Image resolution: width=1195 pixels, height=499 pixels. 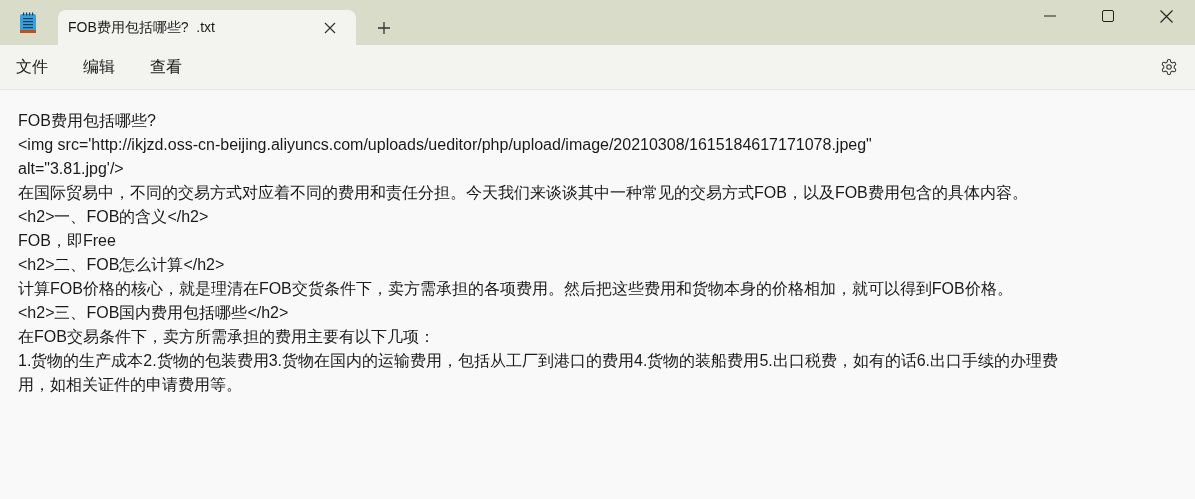 What do you see at coordinates (207, 27) in the screenshot?
I see `file-tab: FOB费用包括哪些? .txt` at bounding box center [207, 27].